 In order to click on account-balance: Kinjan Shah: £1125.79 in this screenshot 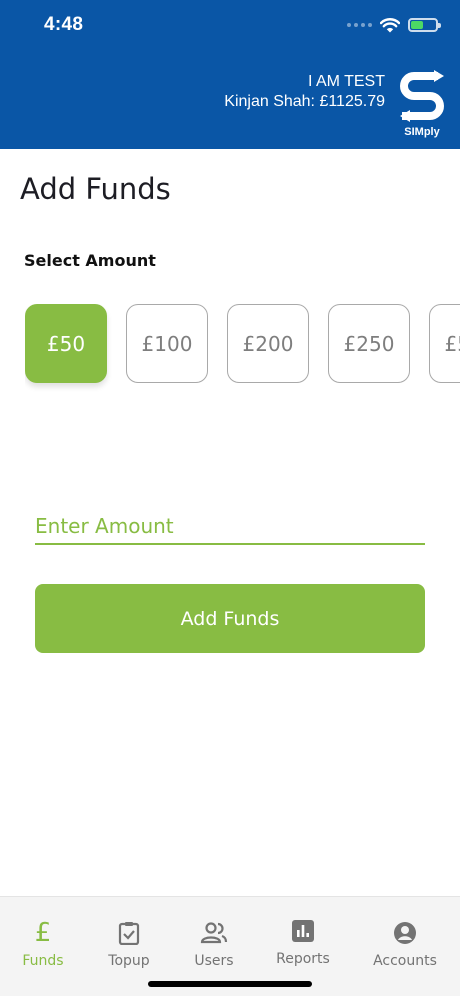, I will do `click(304, 101)`.